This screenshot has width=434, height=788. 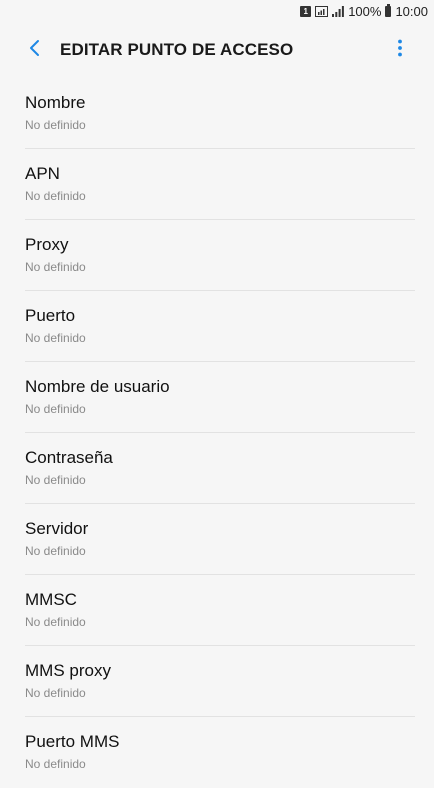 I want to click on setting-item-nombre-de-usuario: Nombre de usuario No definido, so click(x=217, y=397).